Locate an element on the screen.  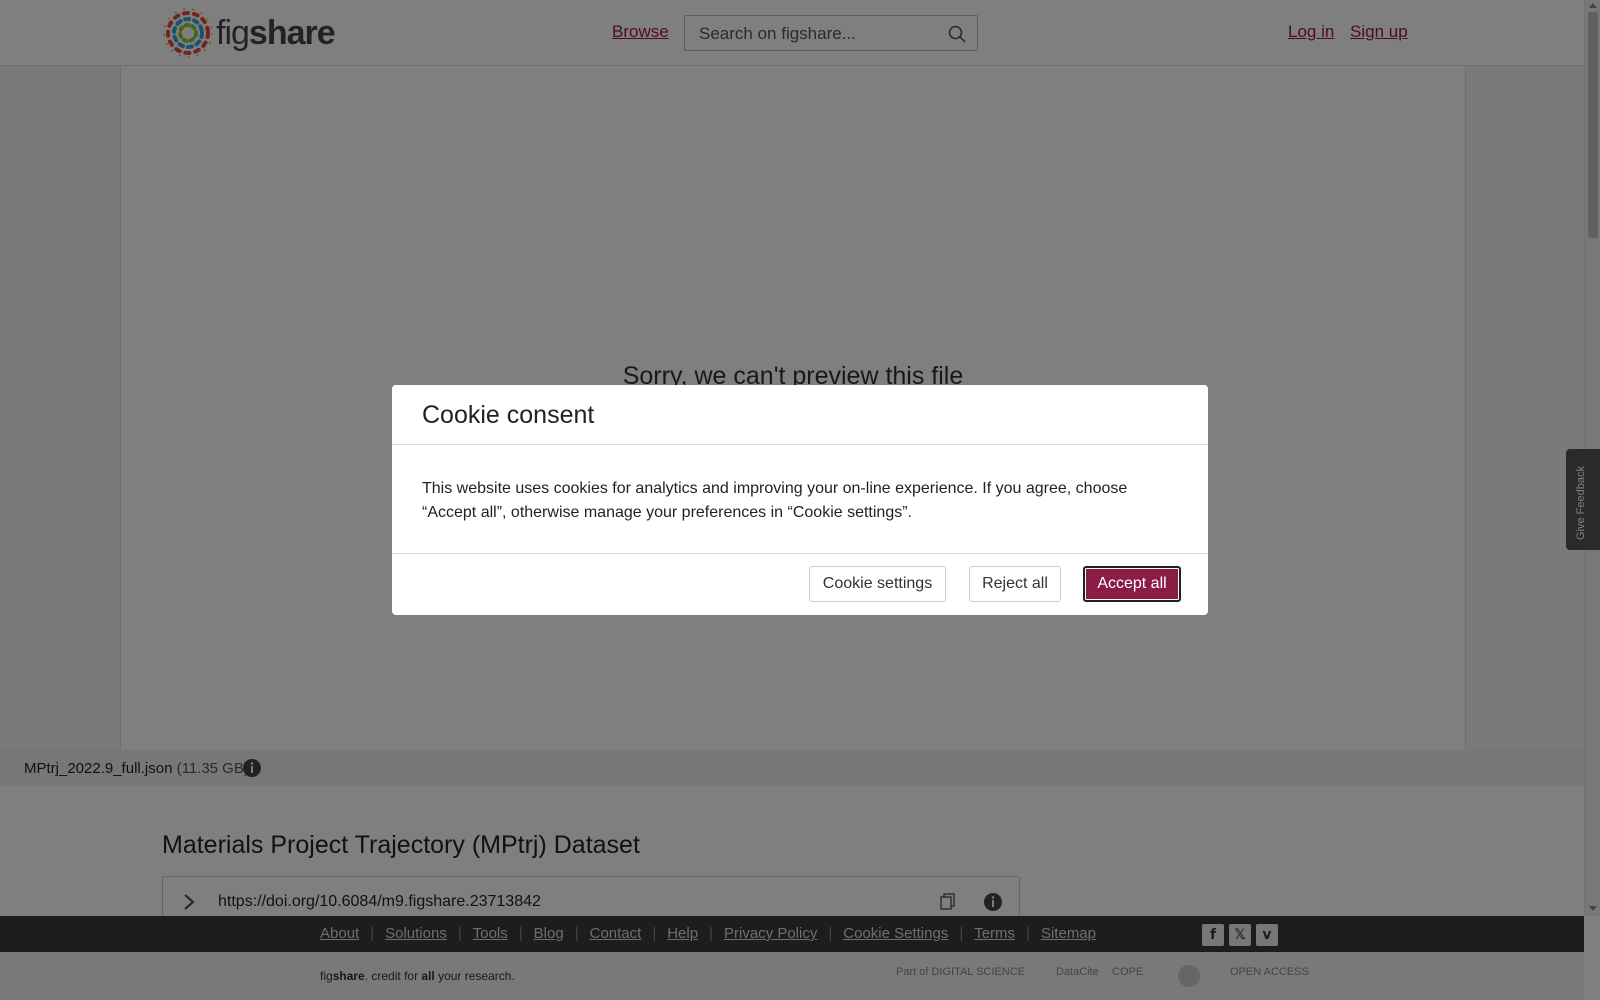
cookie-settings-button: Cookie settings is located at coordinates (877, 584).